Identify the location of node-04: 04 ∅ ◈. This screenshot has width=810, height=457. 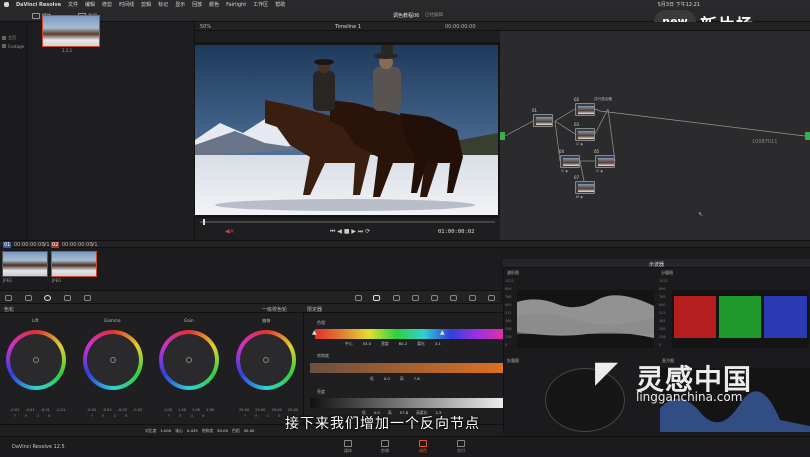
(569, 161).